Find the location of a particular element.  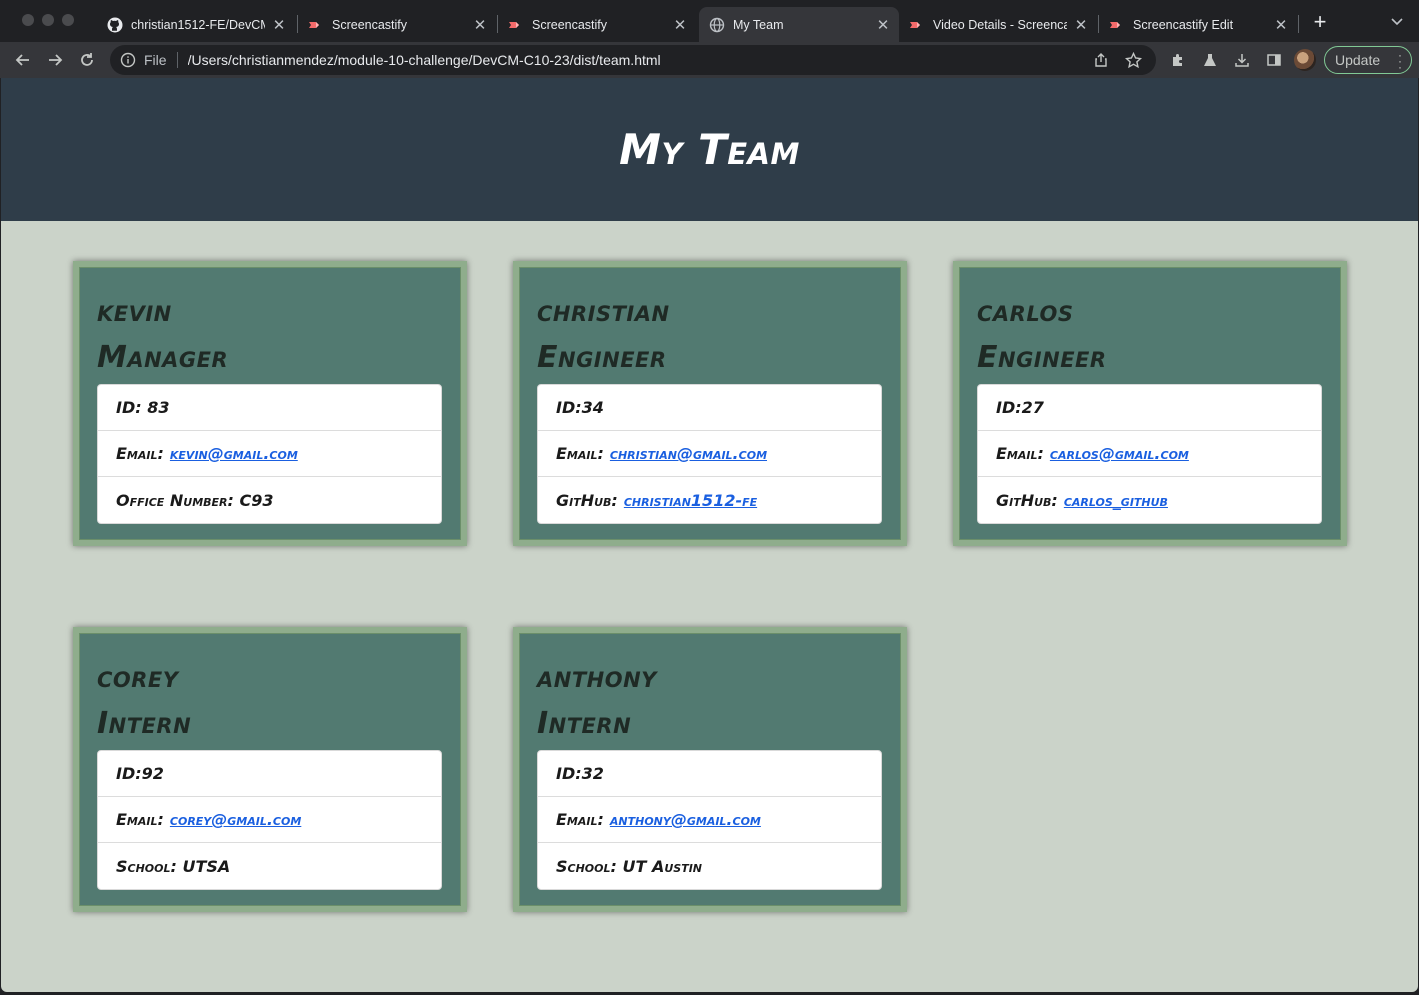

employee-name: carlos is located at coordinates (1025, 311).